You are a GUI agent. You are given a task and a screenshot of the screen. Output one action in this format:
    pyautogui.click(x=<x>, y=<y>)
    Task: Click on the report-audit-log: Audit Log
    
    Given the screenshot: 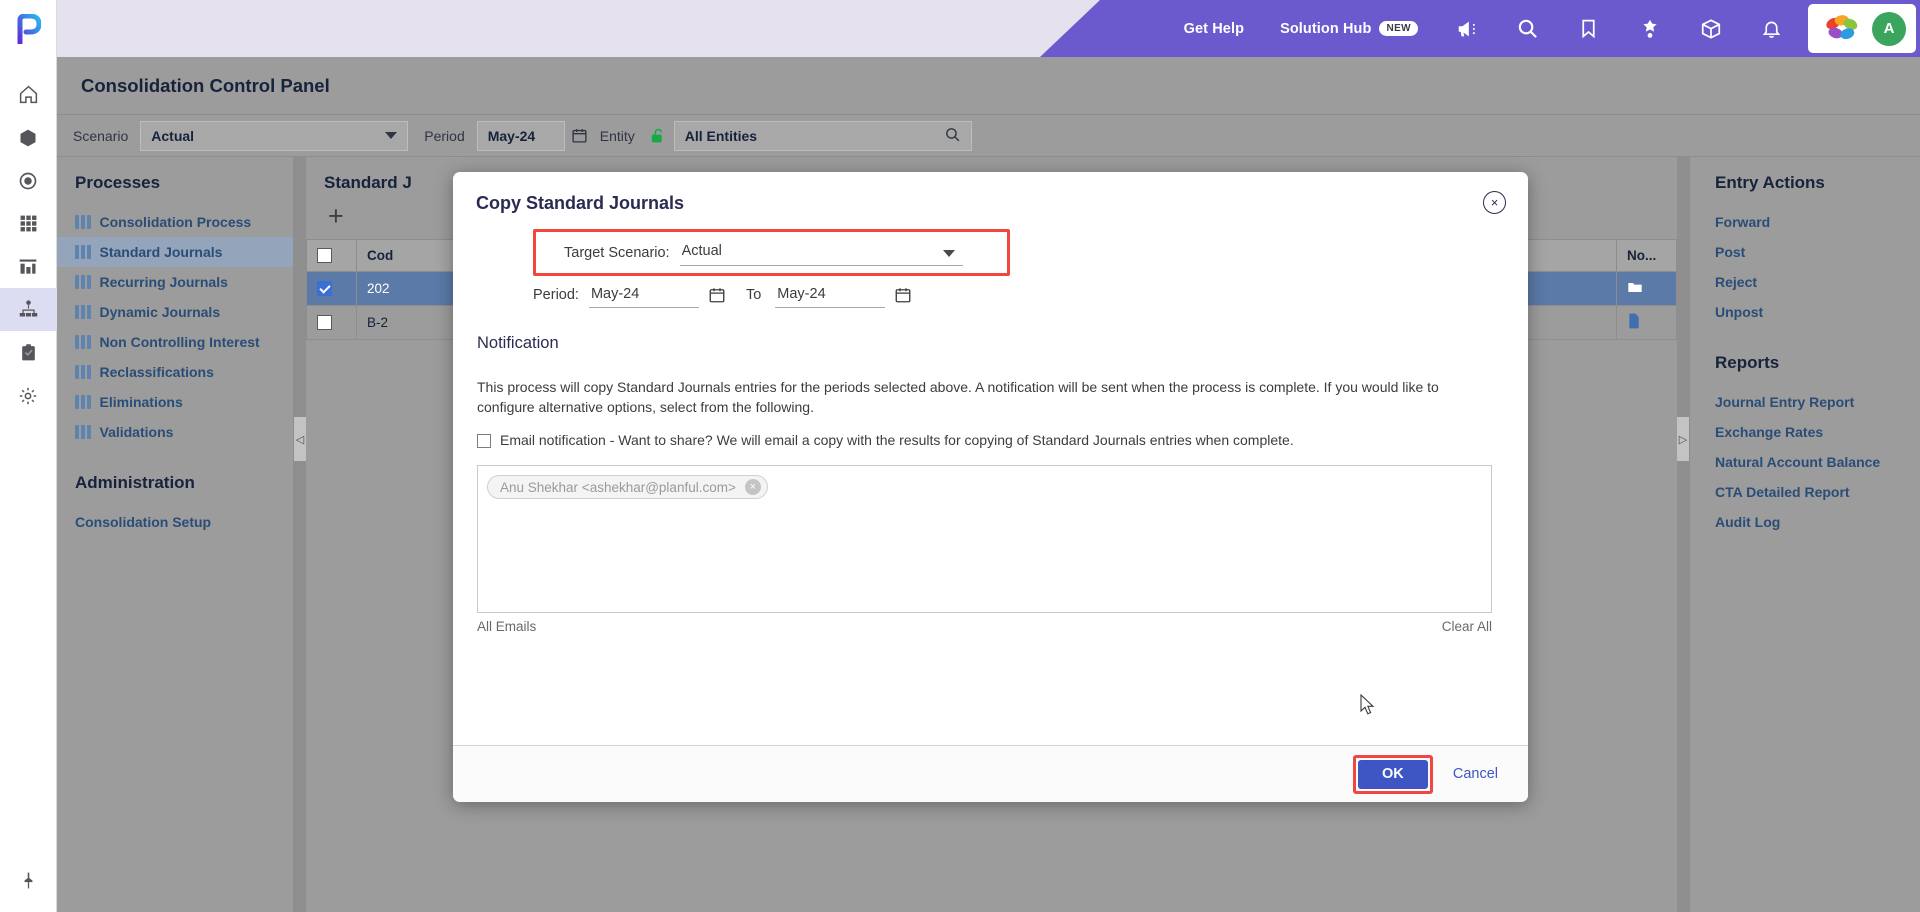 What is the action you would take?
    pyautogui.click(x=1805, y=522)
    